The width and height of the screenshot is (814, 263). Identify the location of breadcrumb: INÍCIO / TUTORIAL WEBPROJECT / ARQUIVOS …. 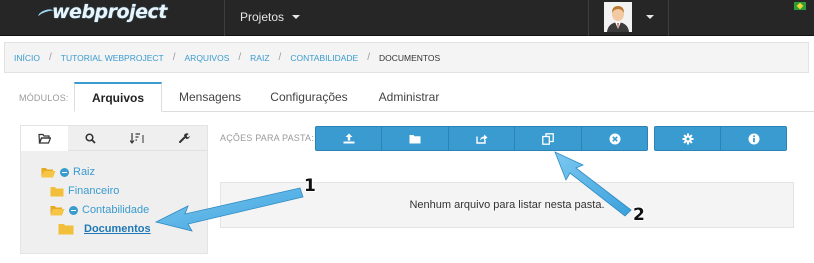
(406, 57).